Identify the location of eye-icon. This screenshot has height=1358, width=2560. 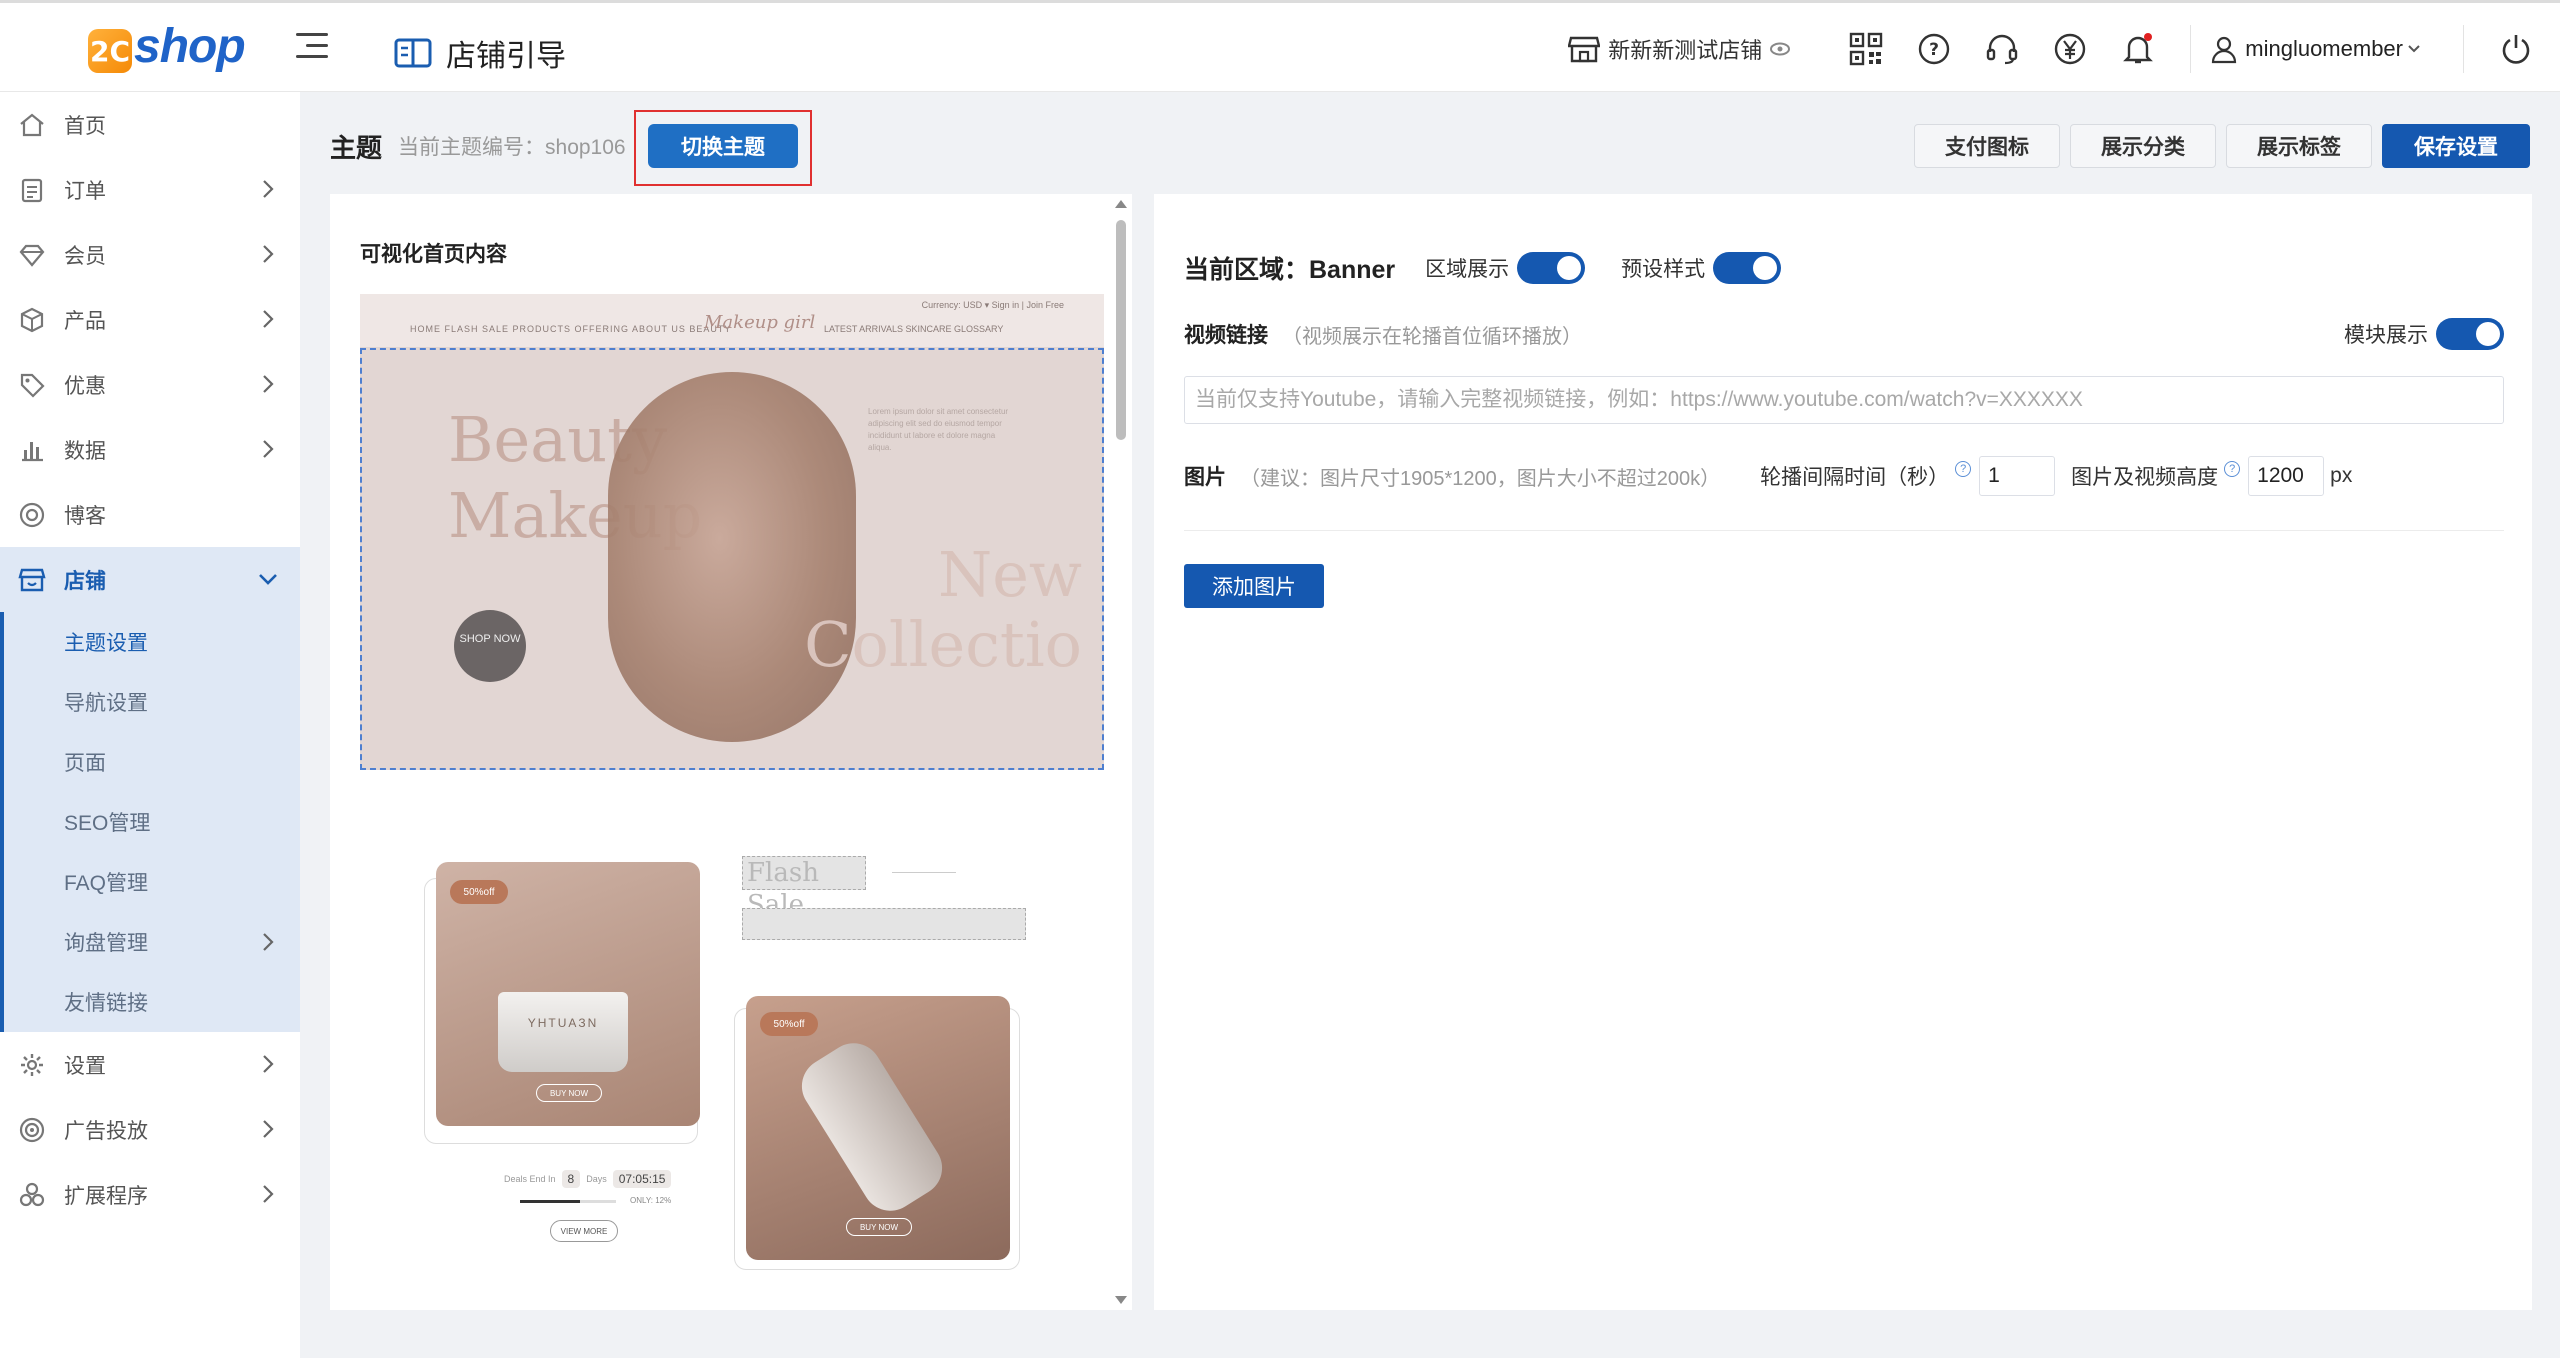
(1780, 49).